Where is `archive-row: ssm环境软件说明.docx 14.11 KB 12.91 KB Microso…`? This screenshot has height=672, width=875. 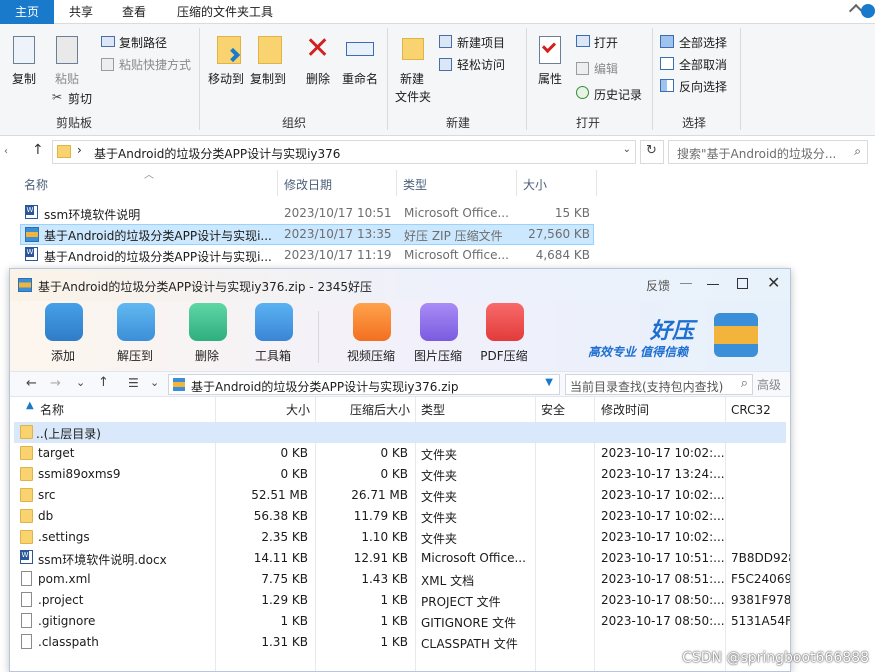 archive-row: ssm环境软件说明.docx 14.11 KB 12.91 KB Microso… is located at coordinates (402, 558).